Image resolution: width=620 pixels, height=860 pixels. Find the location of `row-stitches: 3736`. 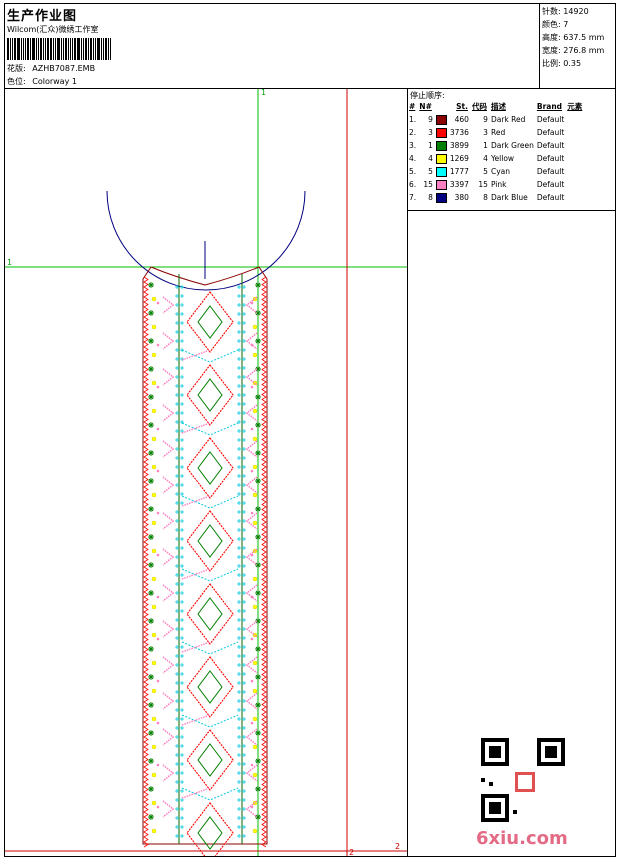

row-stitches: 3736 is located at coordinates (459, 132).